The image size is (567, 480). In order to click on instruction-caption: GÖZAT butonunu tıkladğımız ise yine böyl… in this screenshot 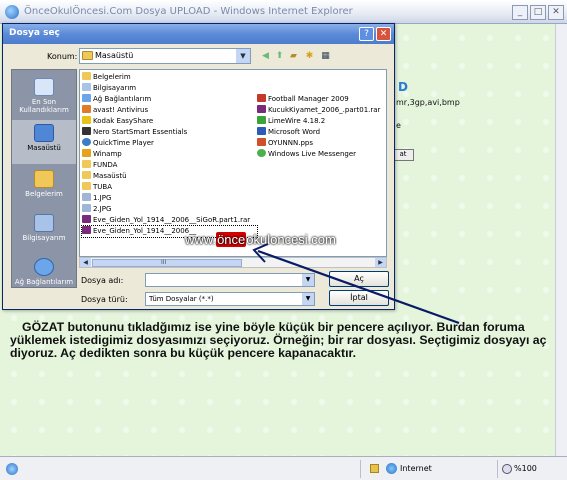, I will do `click(278, 340)`.